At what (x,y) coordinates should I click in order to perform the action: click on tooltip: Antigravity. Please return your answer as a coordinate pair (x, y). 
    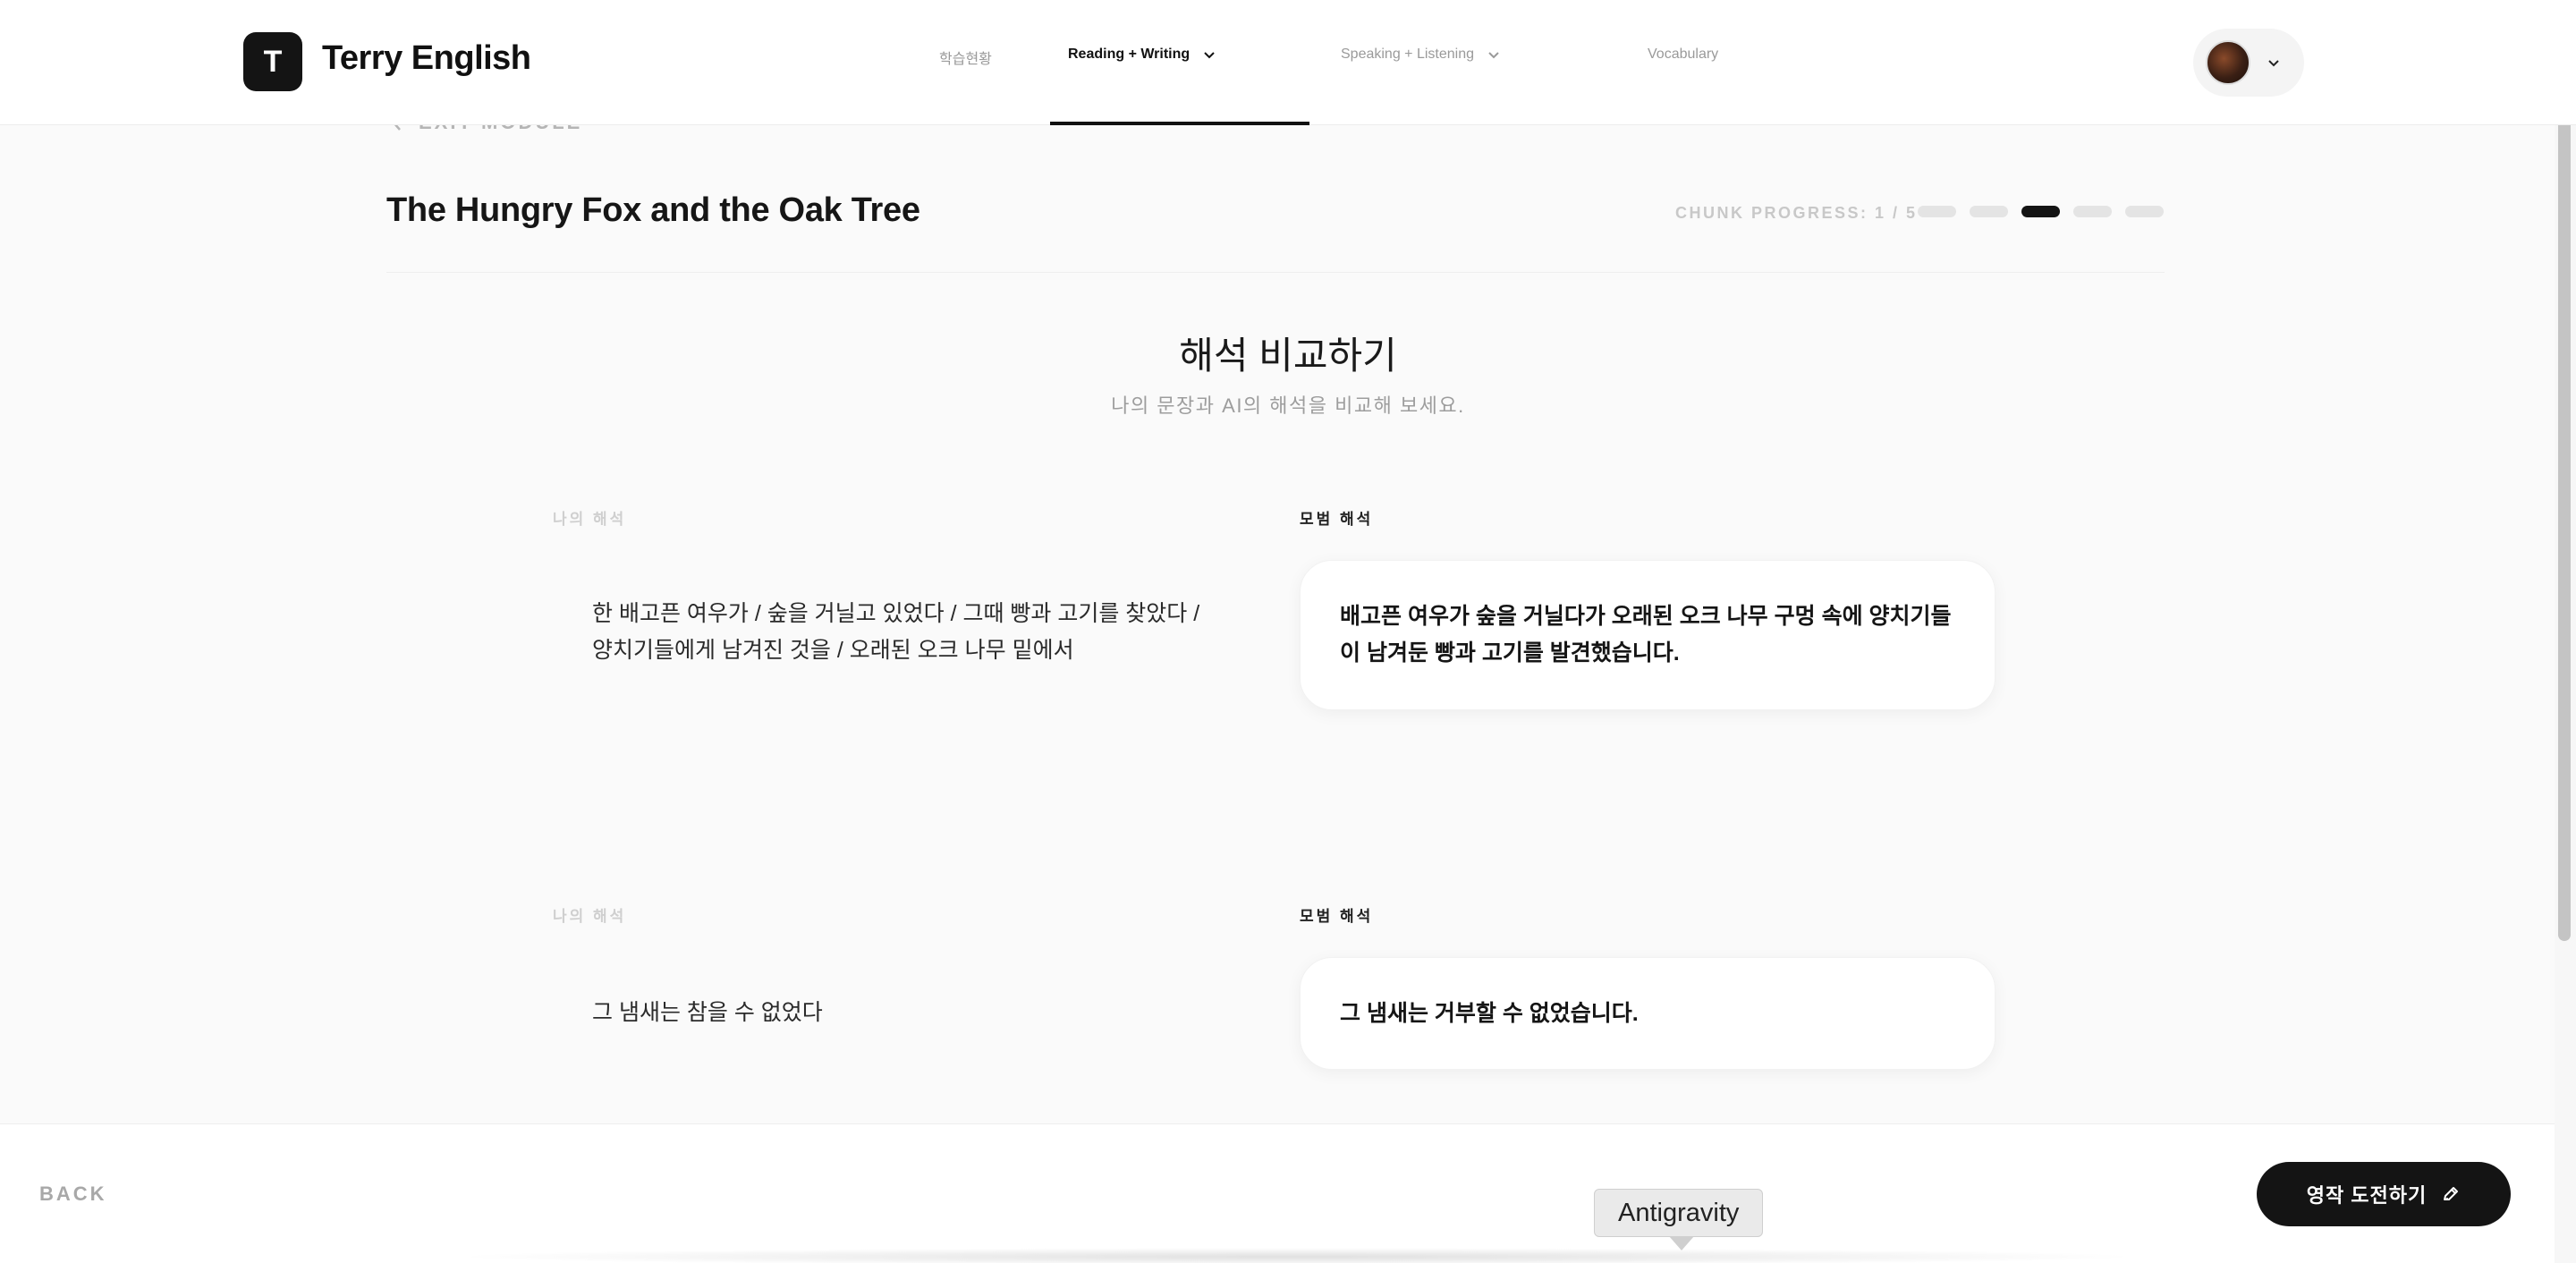
    Looking at the image, I should click on (1679, 1213).